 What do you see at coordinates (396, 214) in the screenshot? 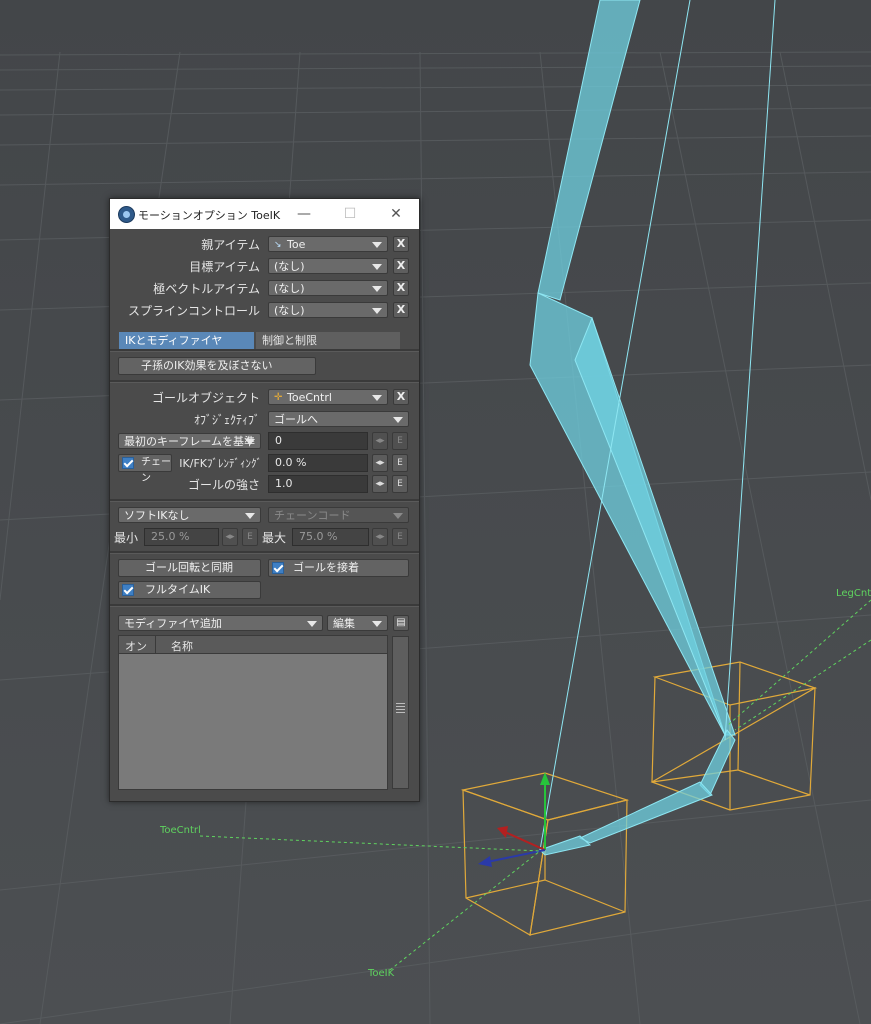
I see `close-icon: ✕` at bounding box center [396, 214].